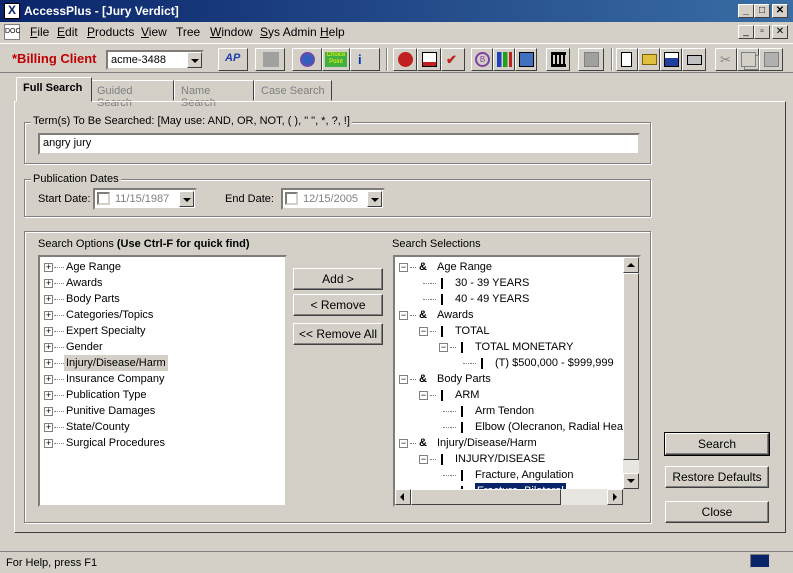  Describe the element at coordinates (162, 331) in the screenshot. I see `option-item: + Expert Specialty` at that location.